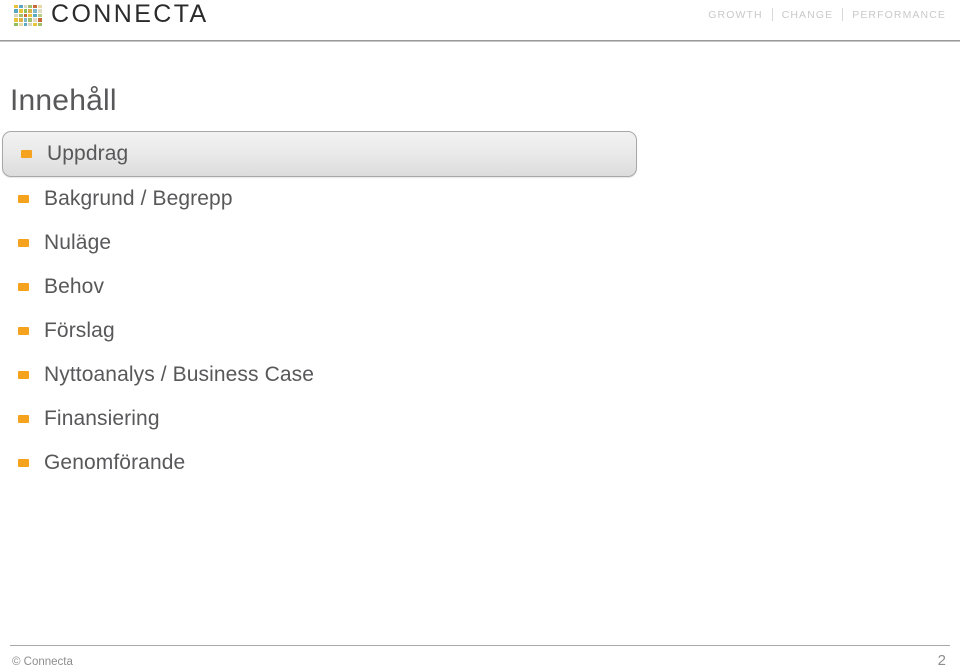 The image size is (960, 672). What do you see at coordinates (480, 419) in the screenshot?
I see `agenda-item-6: Finansiering` at bounding box center [480, 419].